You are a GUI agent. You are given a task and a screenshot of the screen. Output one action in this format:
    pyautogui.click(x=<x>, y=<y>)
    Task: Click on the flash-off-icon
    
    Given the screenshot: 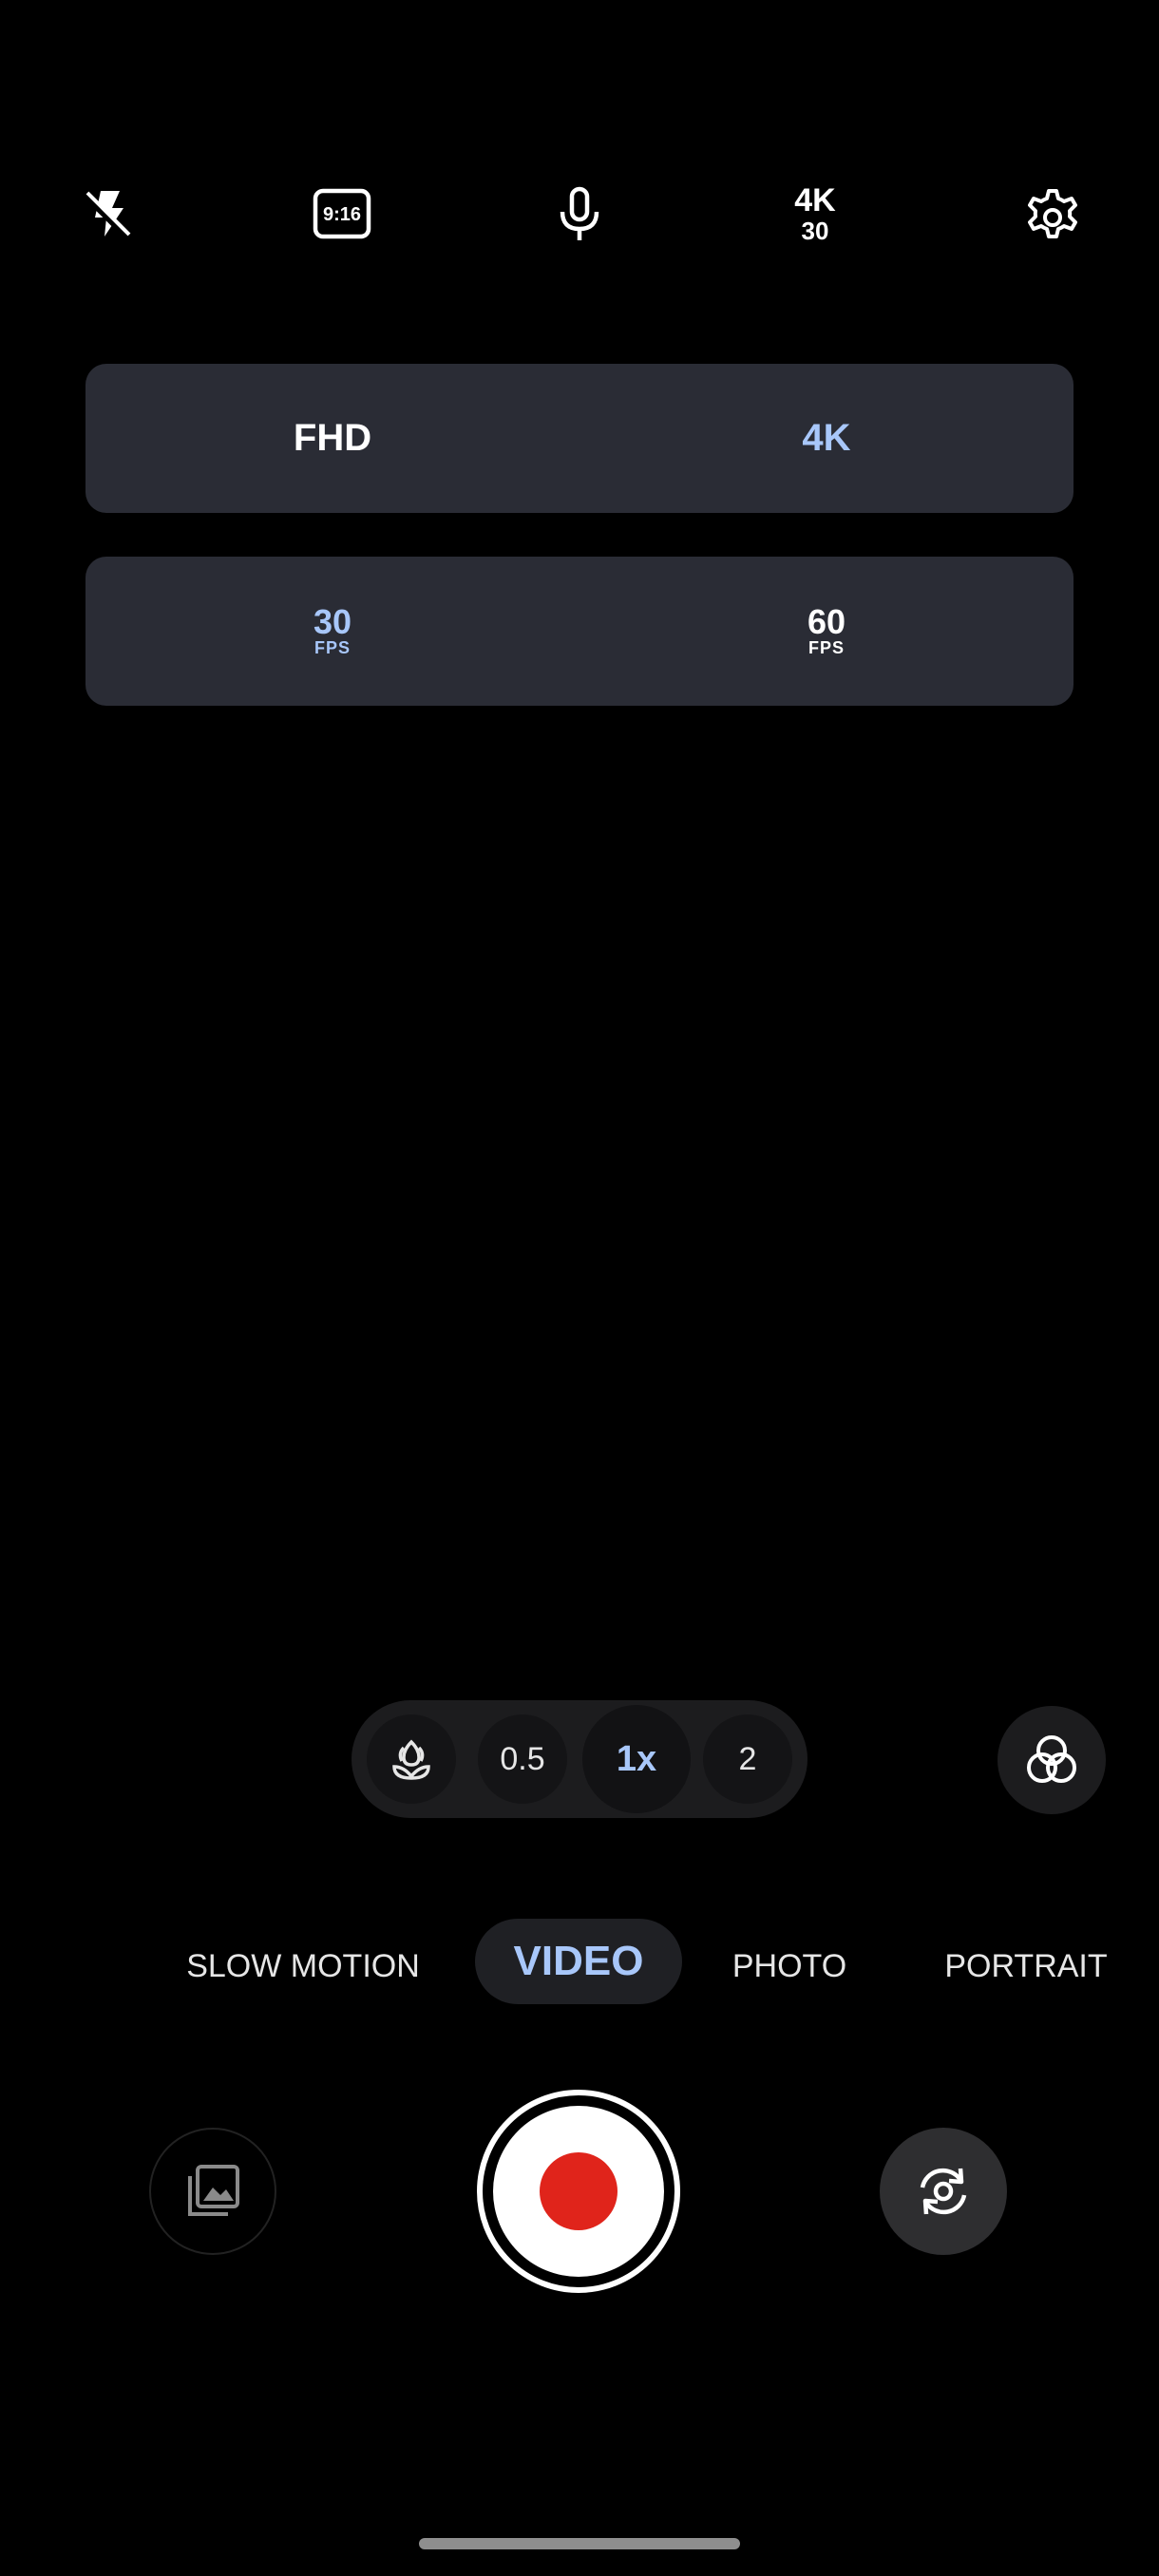 What is the action you would take?
    pyautogui.click(x=107, y=215)
    